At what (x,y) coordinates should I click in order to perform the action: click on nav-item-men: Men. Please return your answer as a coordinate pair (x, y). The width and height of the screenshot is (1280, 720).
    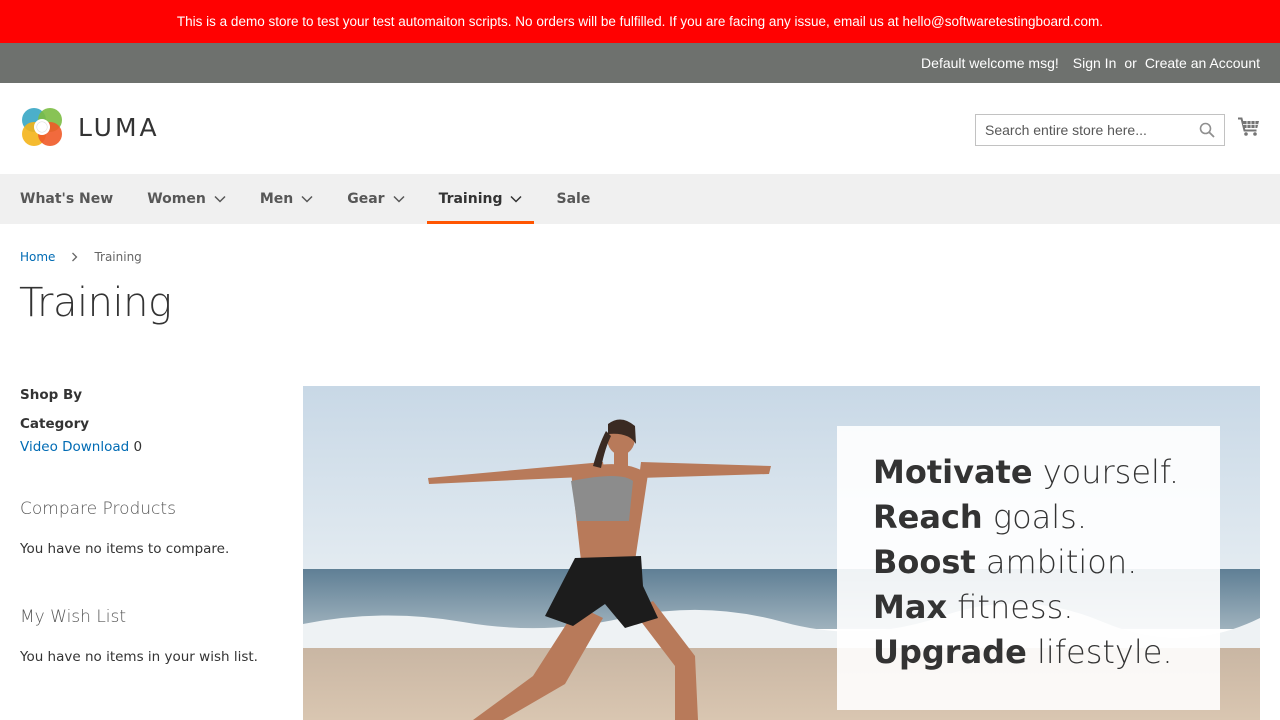
    Looking at the image, I should click on (286, 199).